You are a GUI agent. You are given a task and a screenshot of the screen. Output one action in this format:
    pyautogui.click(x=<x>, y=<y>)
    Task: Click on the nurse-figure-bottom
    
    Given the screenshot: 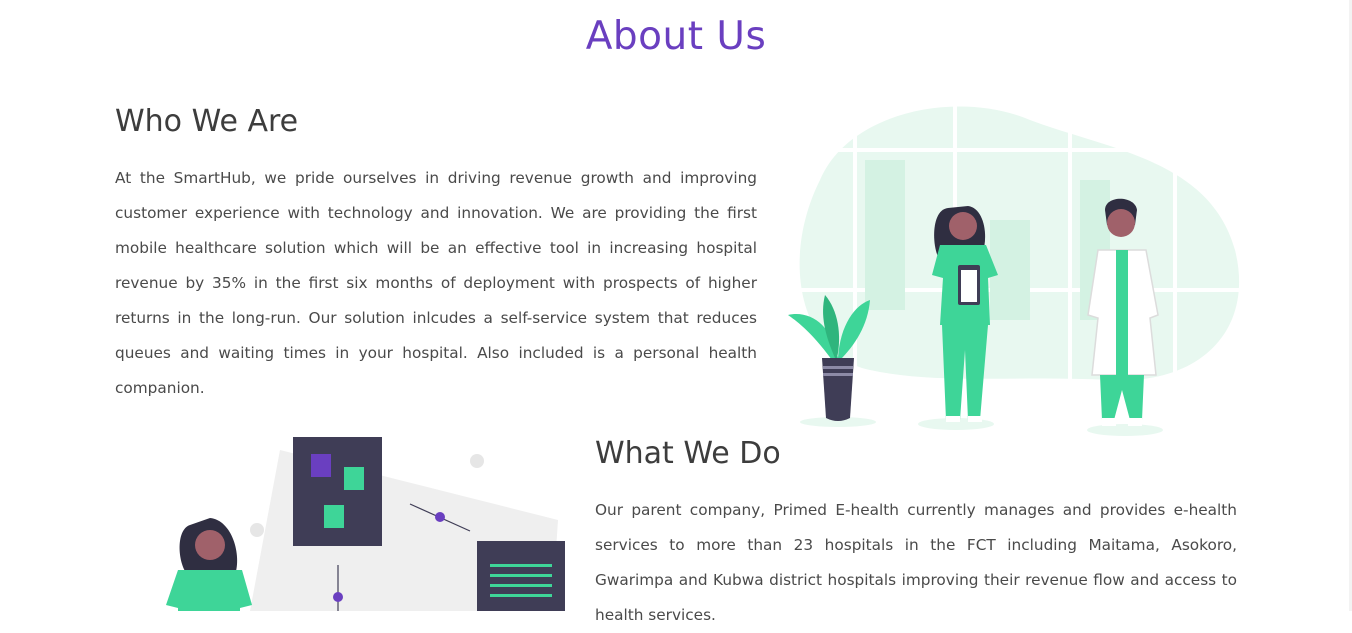 What is the action you would take?
    pyautogui.click(x=209, y=564)
    